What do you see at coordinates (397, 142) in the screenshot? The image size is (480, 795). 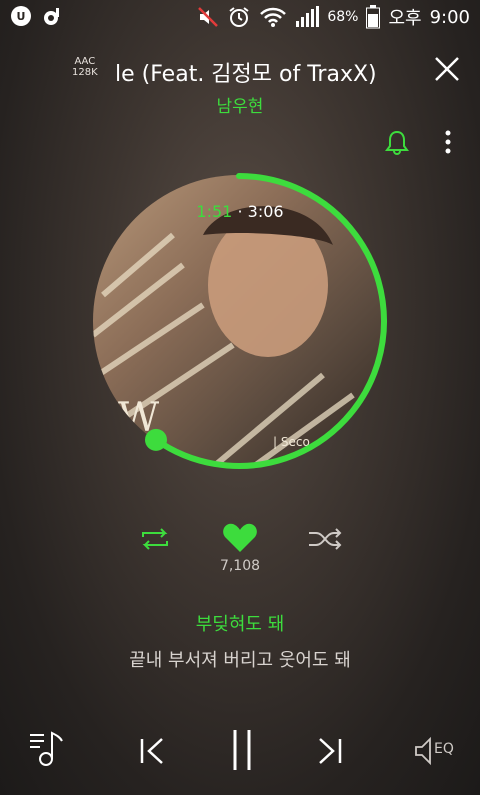 I see `bell-icon` at bounding box center [397, 142].